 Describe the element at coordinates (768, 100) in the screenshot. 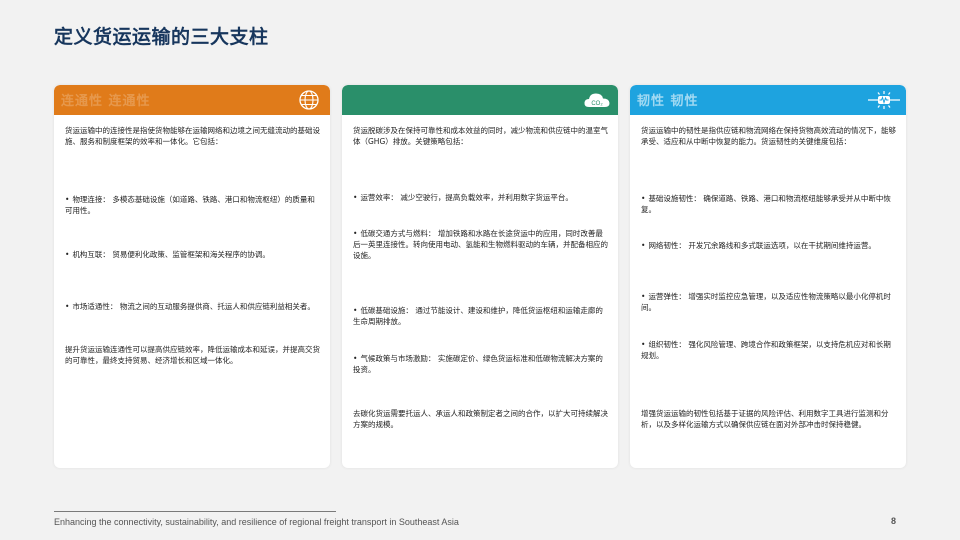

I see `pillar-header-resilience: 韧性 韧性` at that location.